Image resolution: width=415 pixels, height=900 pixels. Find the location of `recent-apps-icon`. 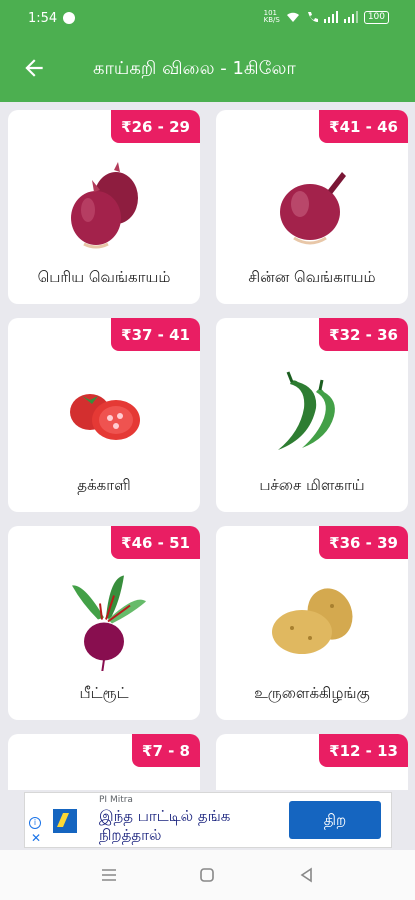

recent-apps-icon is located at coordinates (109, 875).